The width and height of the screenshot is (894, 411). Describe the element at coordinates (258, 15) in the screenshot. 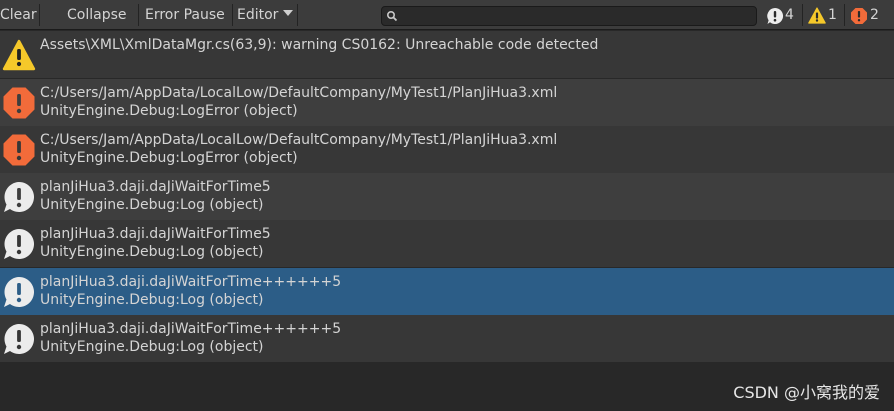

I see `editor-dropdown-label: Editor` at that location.